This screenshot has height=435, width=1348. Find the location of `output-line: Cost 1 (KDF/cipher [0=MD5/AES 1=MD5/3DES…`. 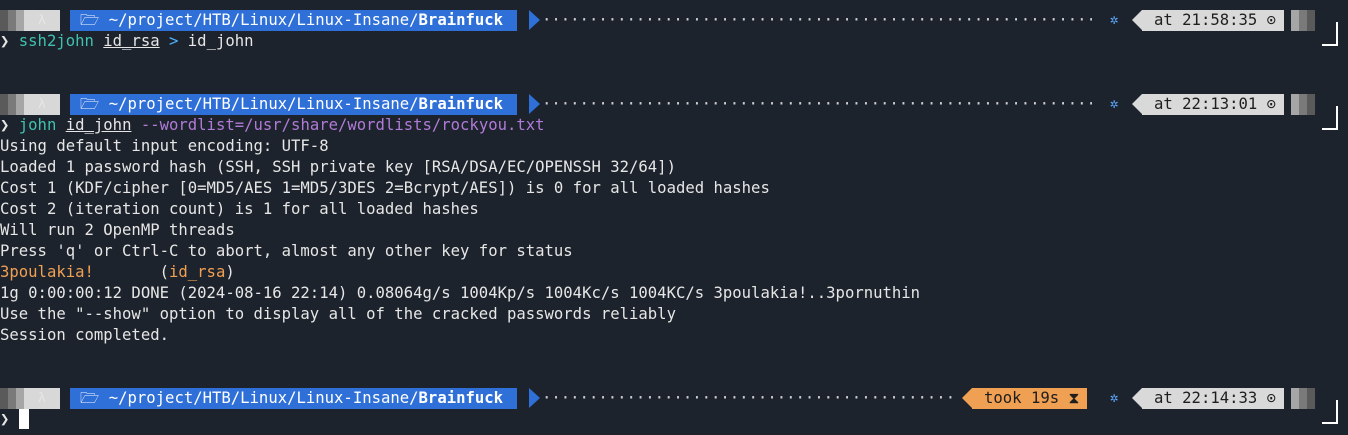

output-line: Cost 1 (KDF/cipher [0=MD5/AES 1=MD5/3DES… is located at coordinates (385, 188).